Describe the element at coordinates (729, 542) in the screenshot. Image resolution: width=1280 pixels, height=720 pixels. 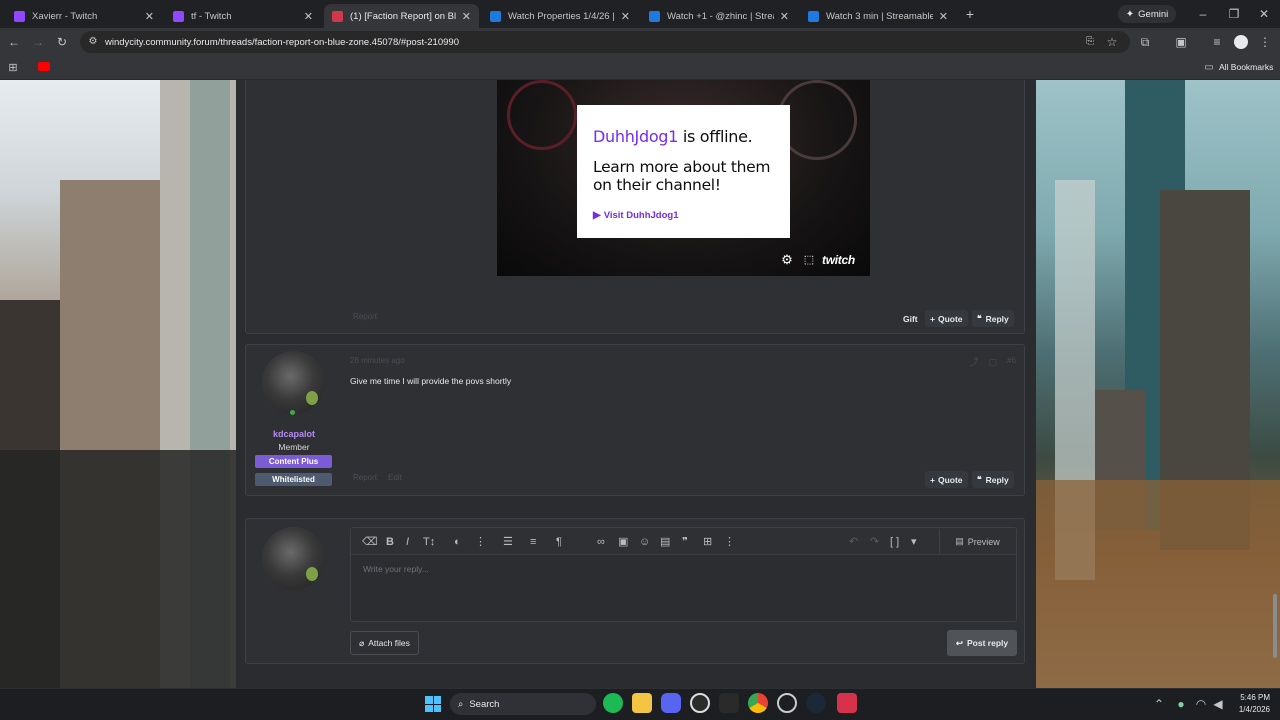
I see `more-options-icon: ⋮` at that location.